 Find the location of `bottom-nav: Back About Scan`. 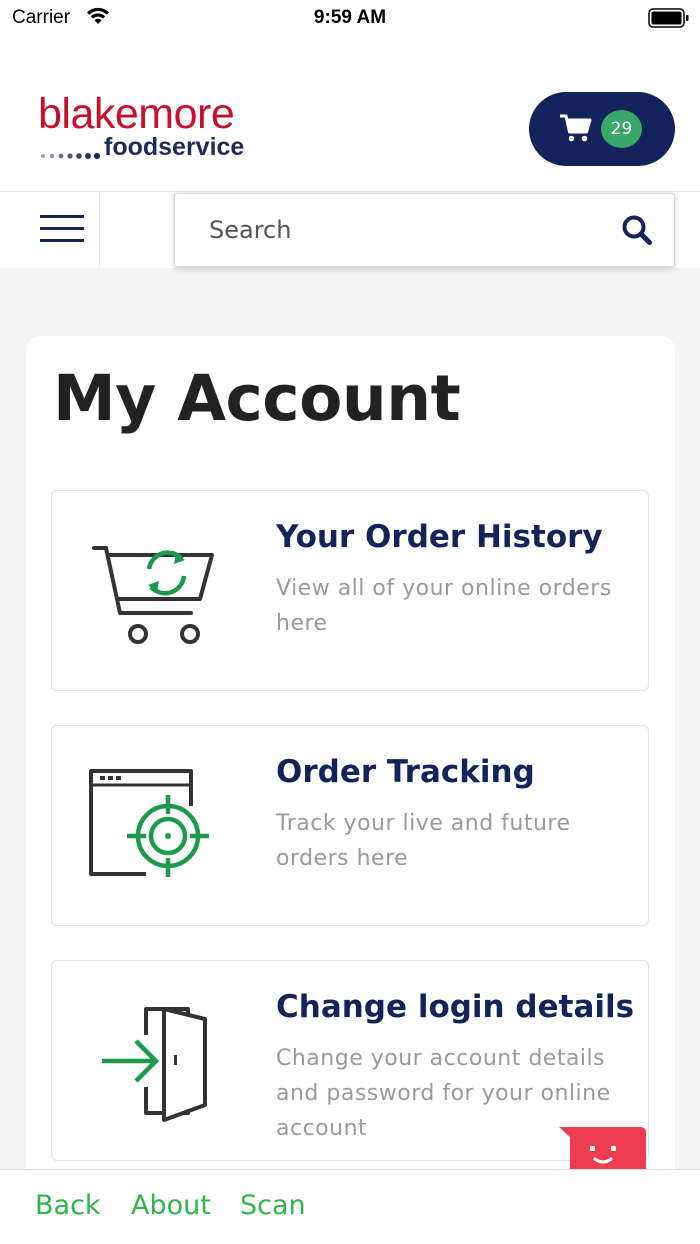

bottom-nav: Back About Scan is located at coordinates (350, 1206).